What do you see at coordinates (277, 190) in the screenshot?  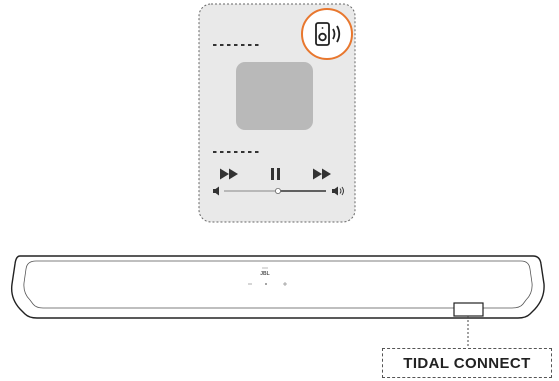 I see `volume-slider-knob` at bounding box center [277, 190].